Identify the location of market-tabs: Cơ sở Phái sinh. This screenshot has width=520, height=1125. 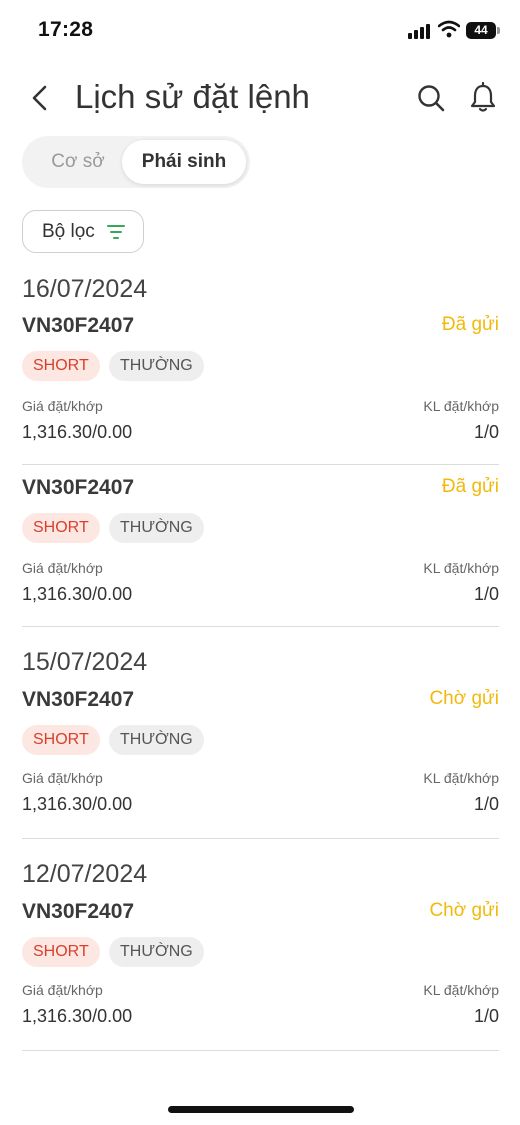
(136, 162).